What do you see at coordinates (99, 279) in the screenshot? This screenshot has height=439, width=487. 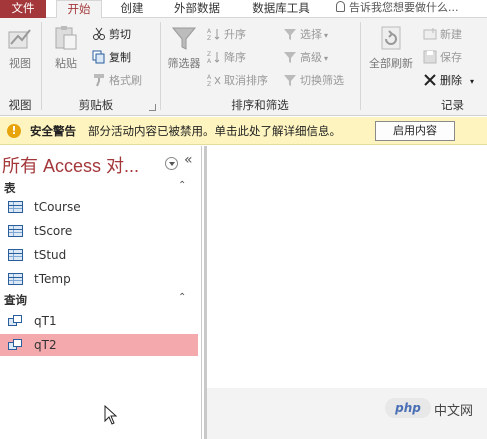 I see `nav-item-ttemp: tTemp` at bounding box center [99, 279].